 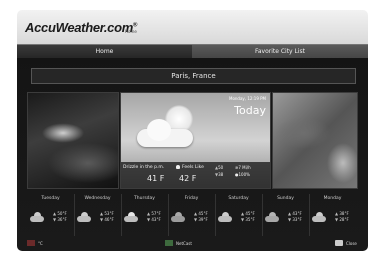 I want to click on condition-text: Drizzle in the p.m., so click(x=144, y=167).